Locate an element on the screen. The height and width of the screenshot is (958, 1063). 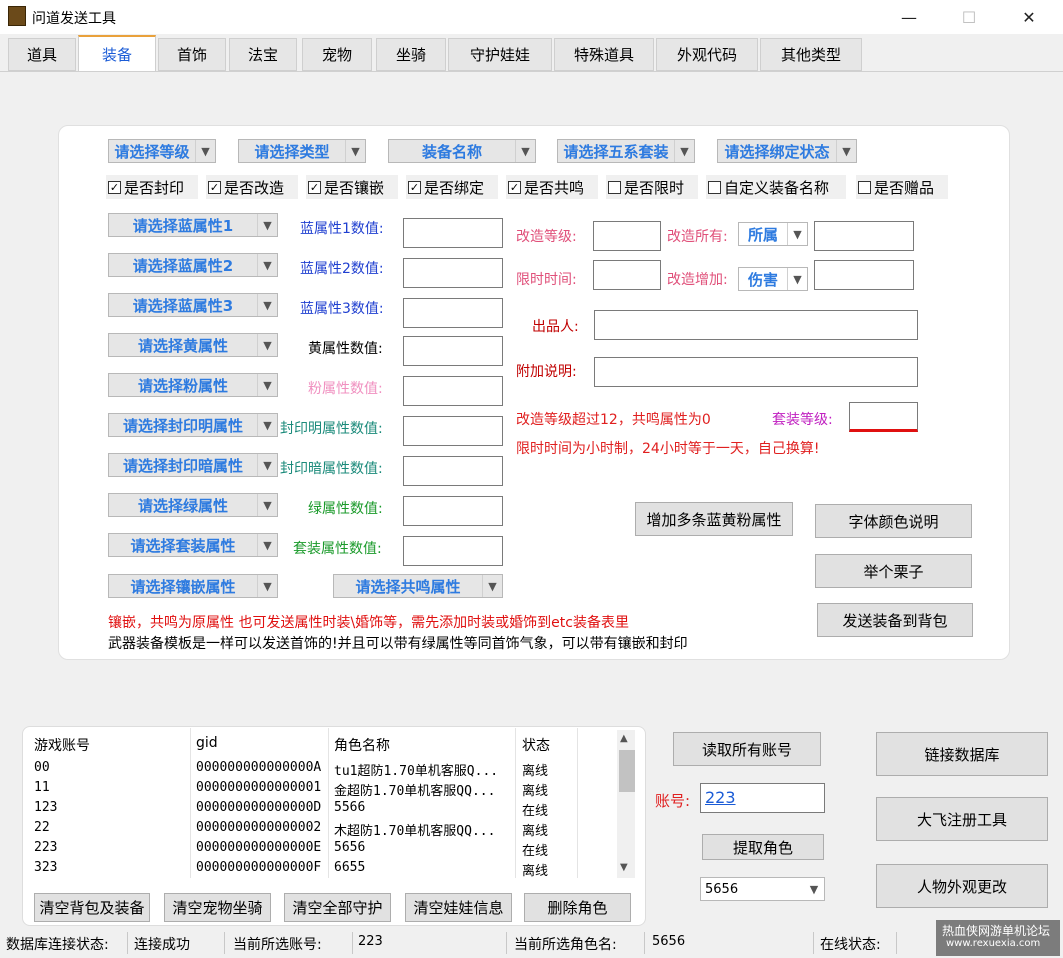
blue-attr1-input is located at coordinates (453, 233).